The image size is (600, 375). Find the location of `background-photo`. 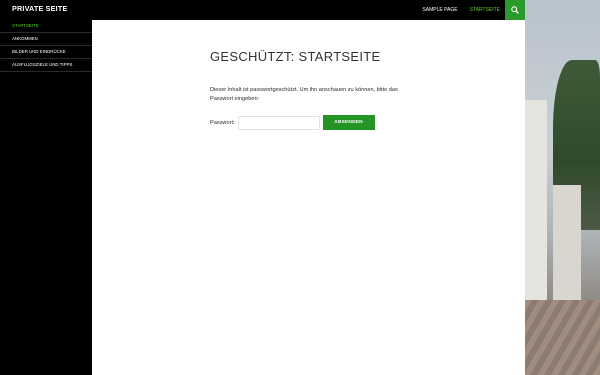

background-photo is located at coordinates (562, 187).